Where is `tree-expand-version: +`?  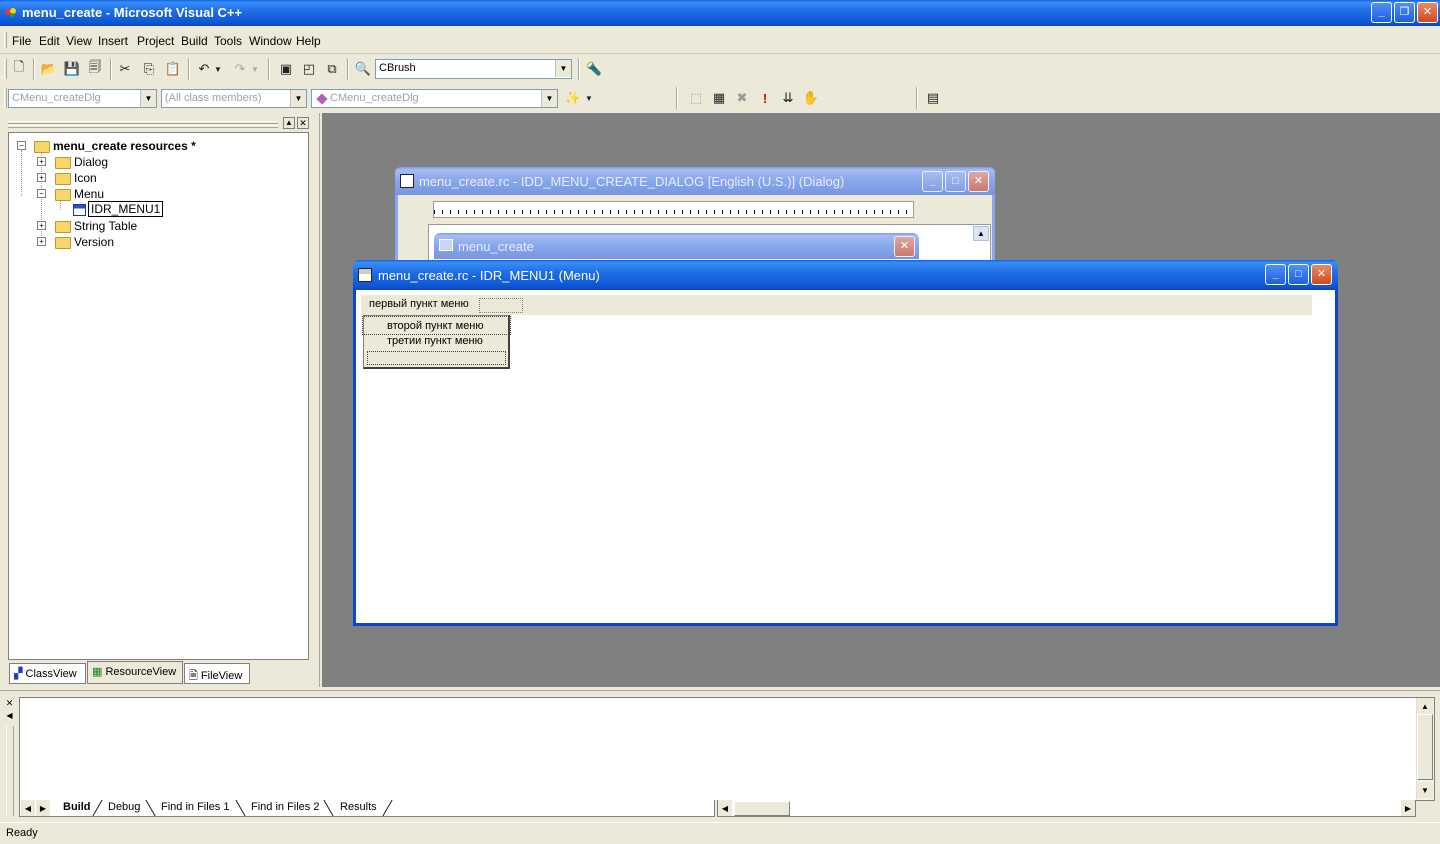
tree-expand-version: + is located at coordinates (41, 241).